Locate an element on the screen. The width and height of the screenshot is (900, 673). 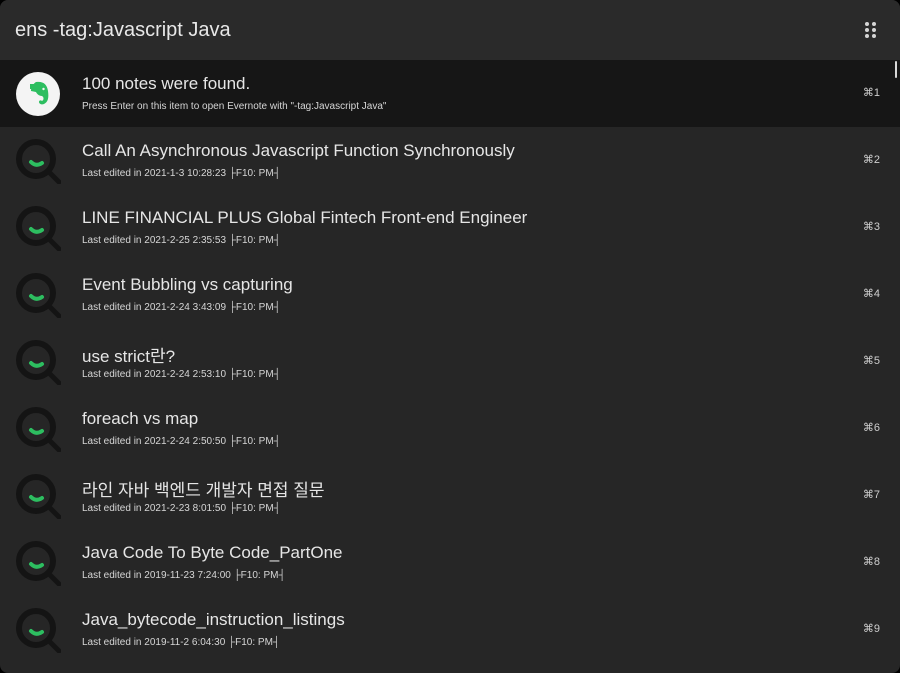
result-title: Java_bytecode_instruction_listings is located at coordinates (213, 619).